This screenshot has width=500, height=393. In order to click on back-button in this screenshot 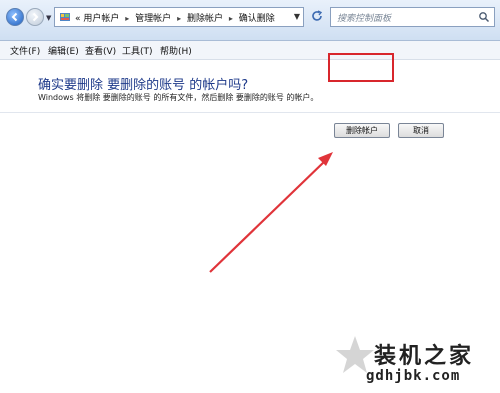, I will do `click(15, 17)`.